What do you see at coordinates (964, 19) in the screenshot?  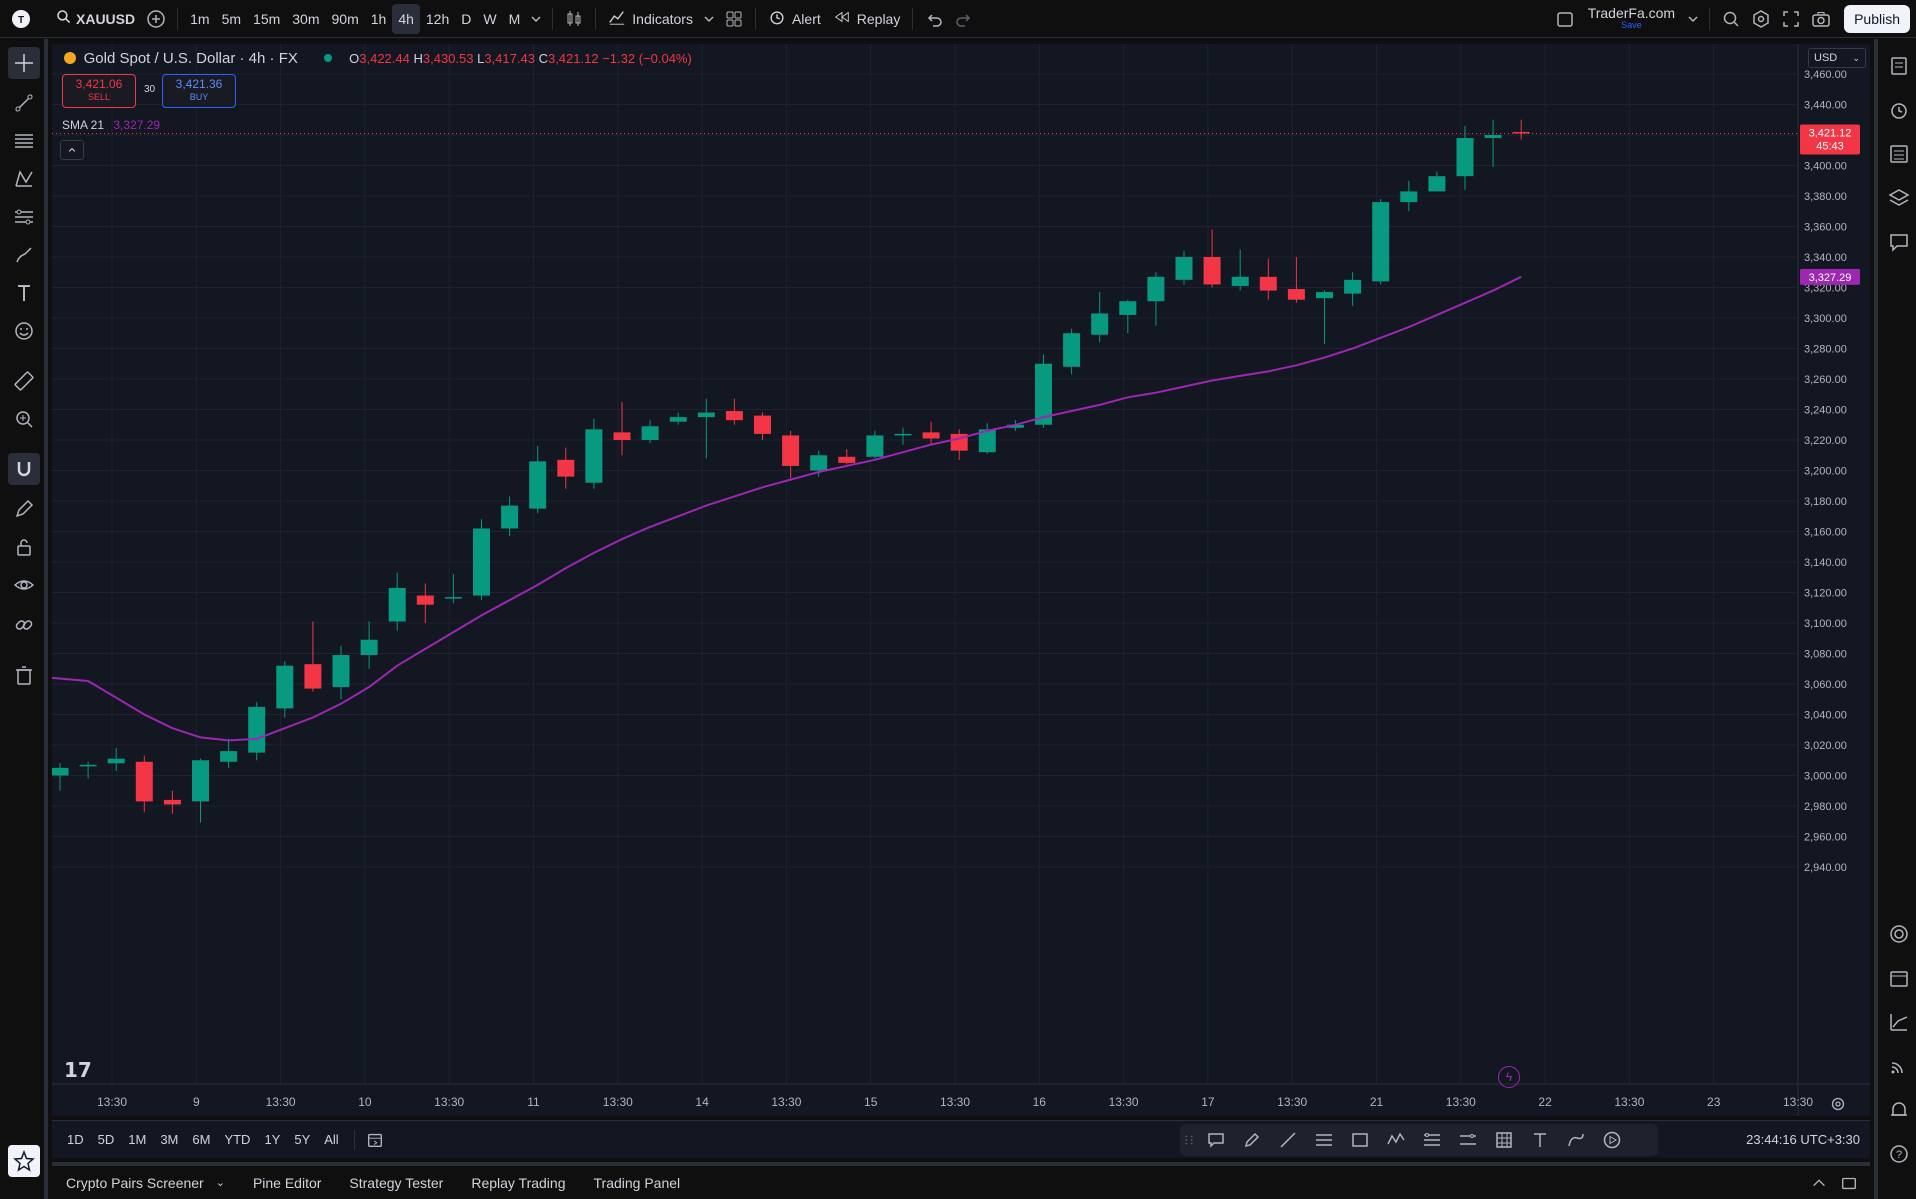 I see `redo-icon` at bounding box center [964, 19].